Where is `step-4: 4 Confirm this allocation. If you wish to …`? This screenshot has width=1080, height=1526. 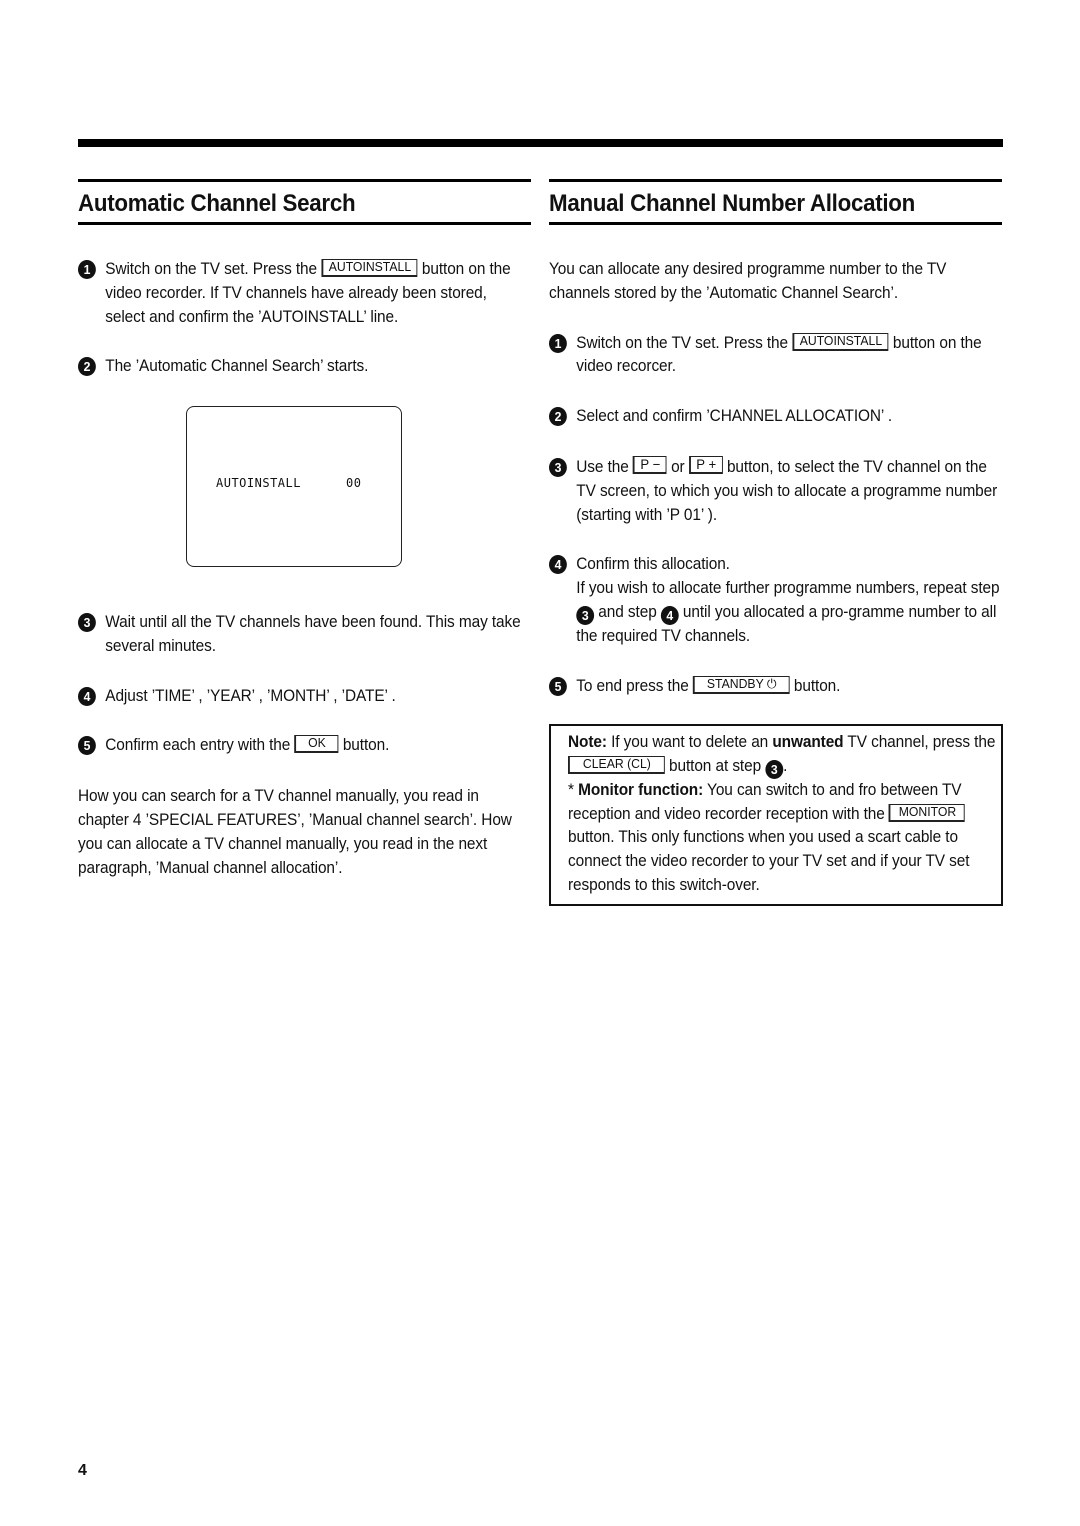 step-4: 4 Confirm this allocation. If you wish to … is located at coordinates (774, 600).